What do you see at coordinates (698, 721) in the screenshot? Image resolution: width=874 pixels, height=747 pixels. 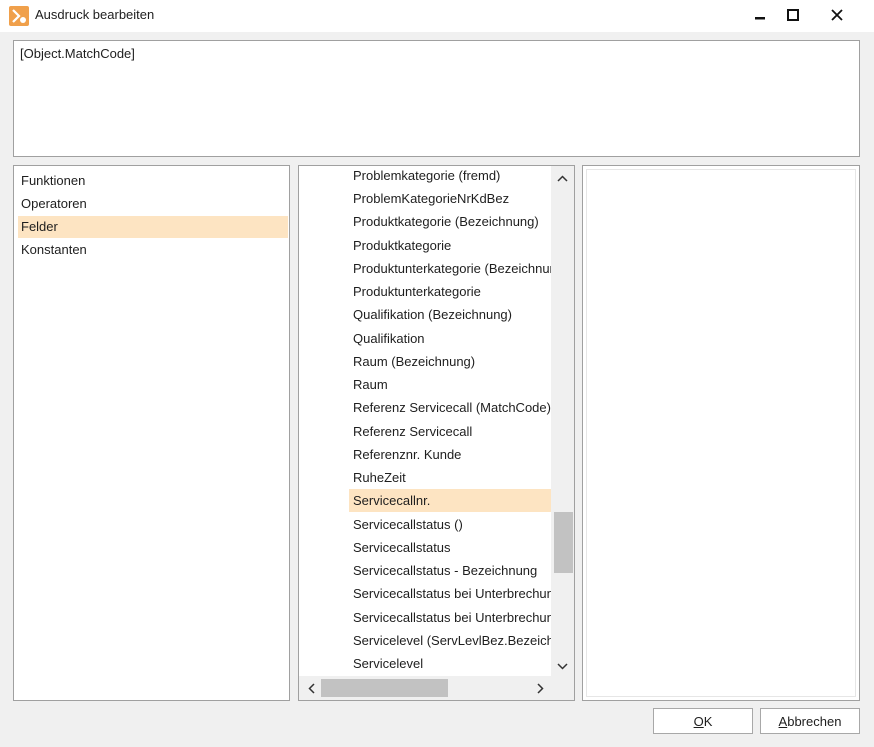 I see `ok-mnemonic: O` at bounding box center [698, 721].